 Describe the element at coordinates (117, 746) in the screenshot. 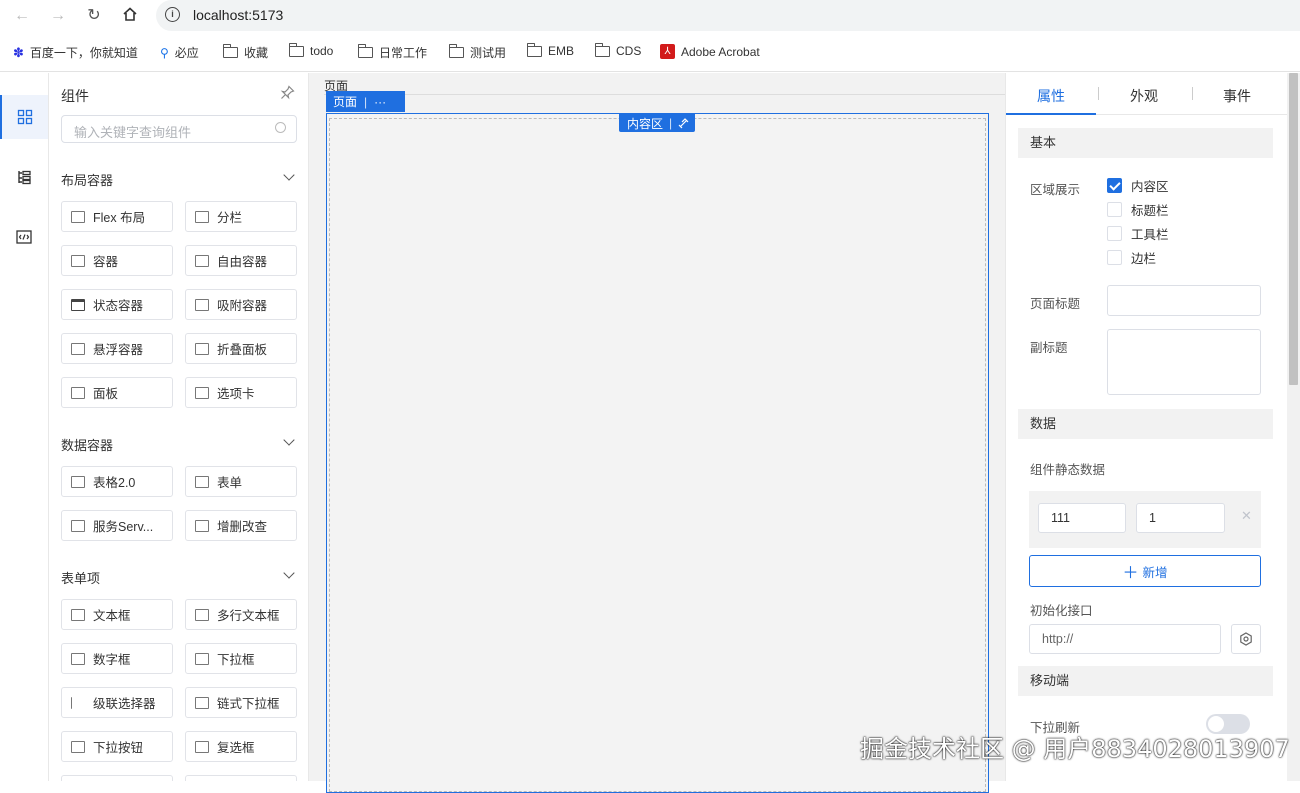

I see `component-dropdown-button: 下拉按钮` at that location.